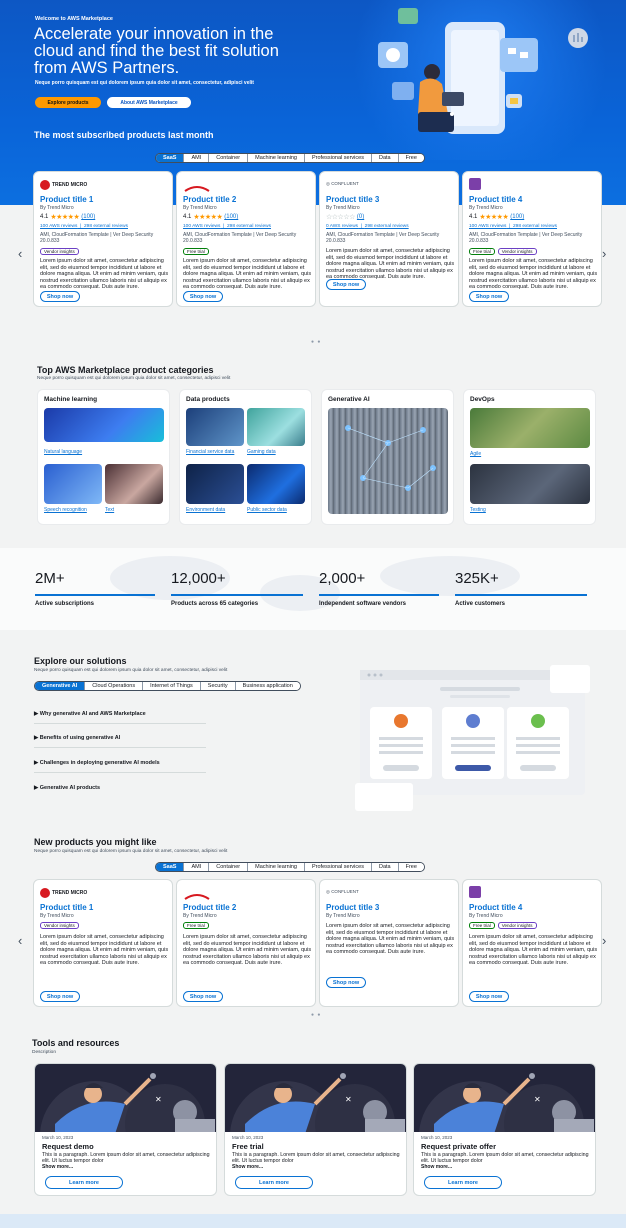  I want to click on natural-language-image, so click(104, 425).